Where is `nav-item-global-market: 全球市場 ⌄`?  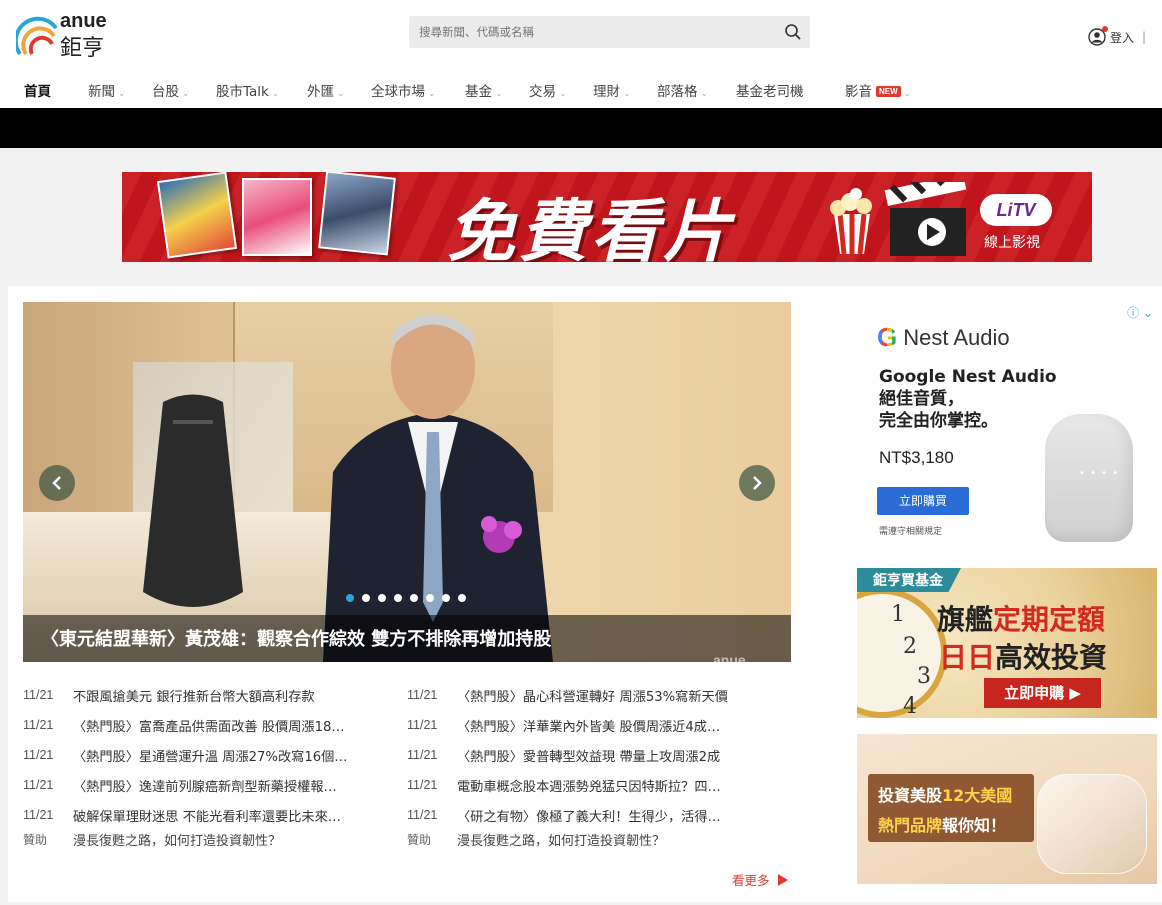 nav-item-global-market: 全球市場 ⌄ is located at coordinates (403, 90).